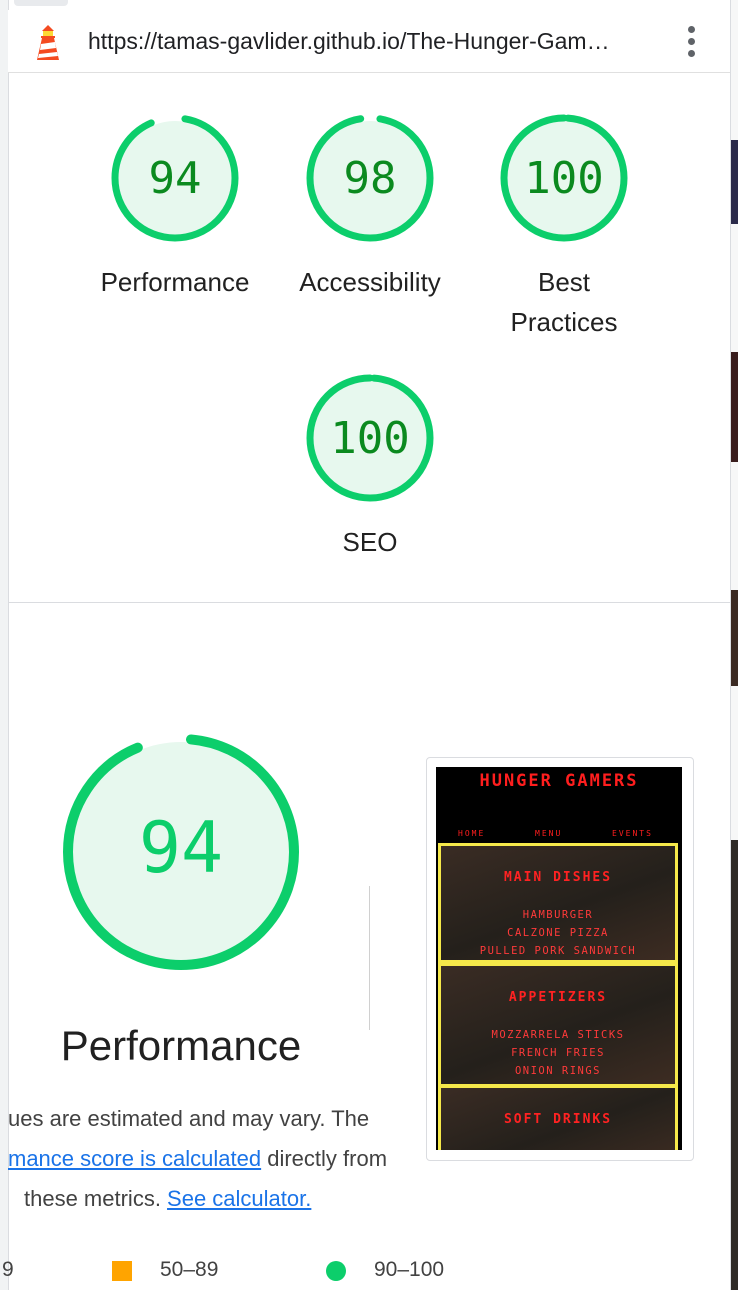 Image resolution: width=738 pixels, height=1290 pixels. Describe the element at coordinates (558, 933) in the screenshot. I see `menu-item: CALZONE PIZZA` at that location.